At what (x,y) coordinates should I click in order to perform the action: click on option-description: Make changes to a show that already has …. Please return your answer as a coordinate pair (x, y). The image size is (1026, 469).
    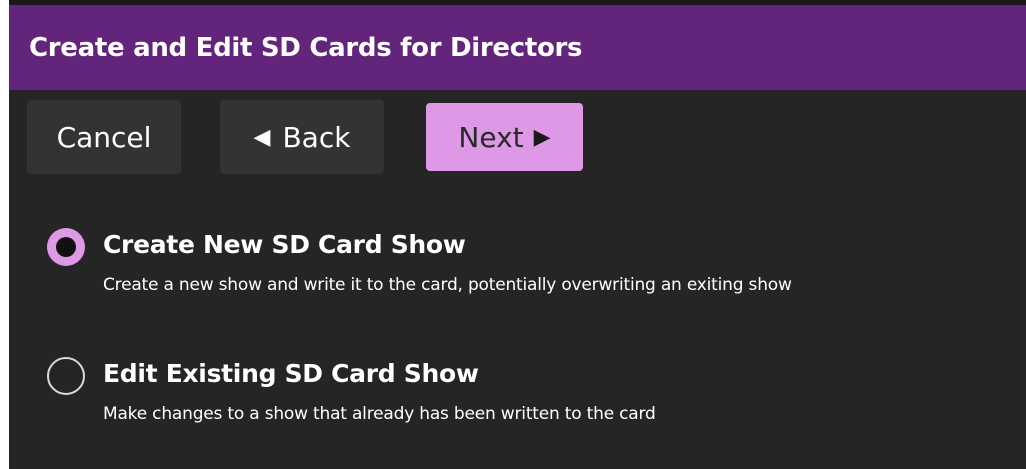
    Looking at the image, I should click on (379, 414).